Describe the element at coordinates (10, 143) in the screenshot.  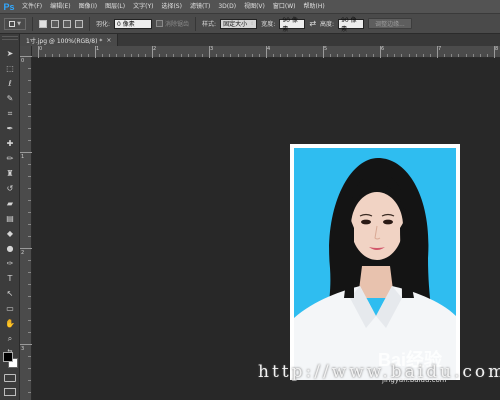
I see `healing-brush-tool-icon: ✚` at that location.